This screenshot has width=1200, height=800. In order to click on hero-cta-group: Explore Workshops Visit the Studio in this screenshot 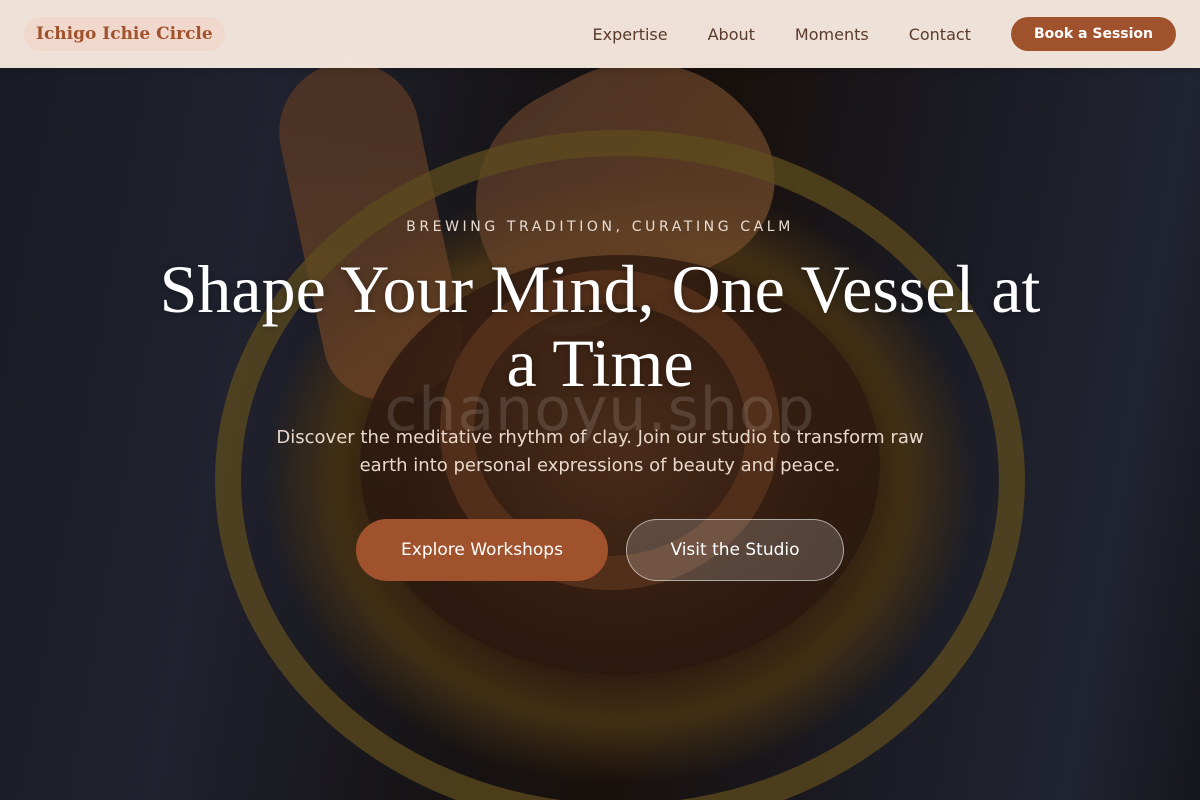, I will do `click(600, 550)`.